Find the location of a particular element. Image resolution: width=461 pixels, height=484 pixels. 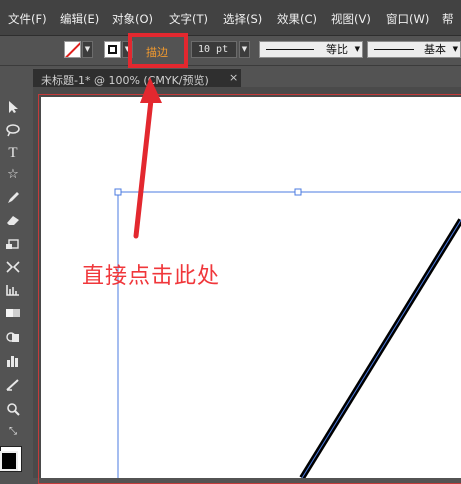

selection-handle-top-left is located at coordinates (118, 192).